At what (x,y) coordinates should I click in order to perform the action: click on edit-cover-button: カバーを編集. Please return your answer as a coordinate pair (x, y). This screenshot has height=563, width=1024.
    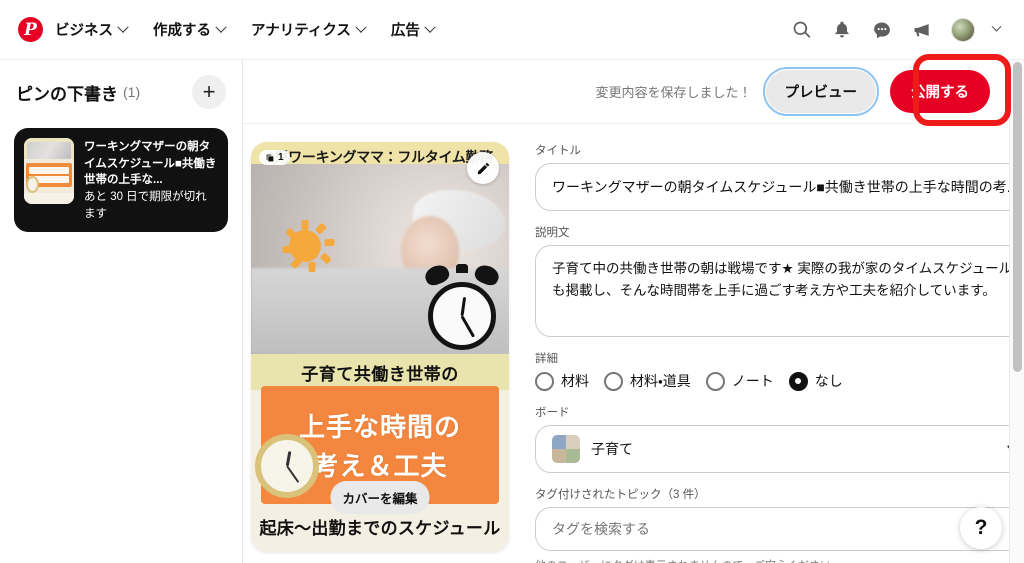
    Looking at the image, I should click on (380, 497).